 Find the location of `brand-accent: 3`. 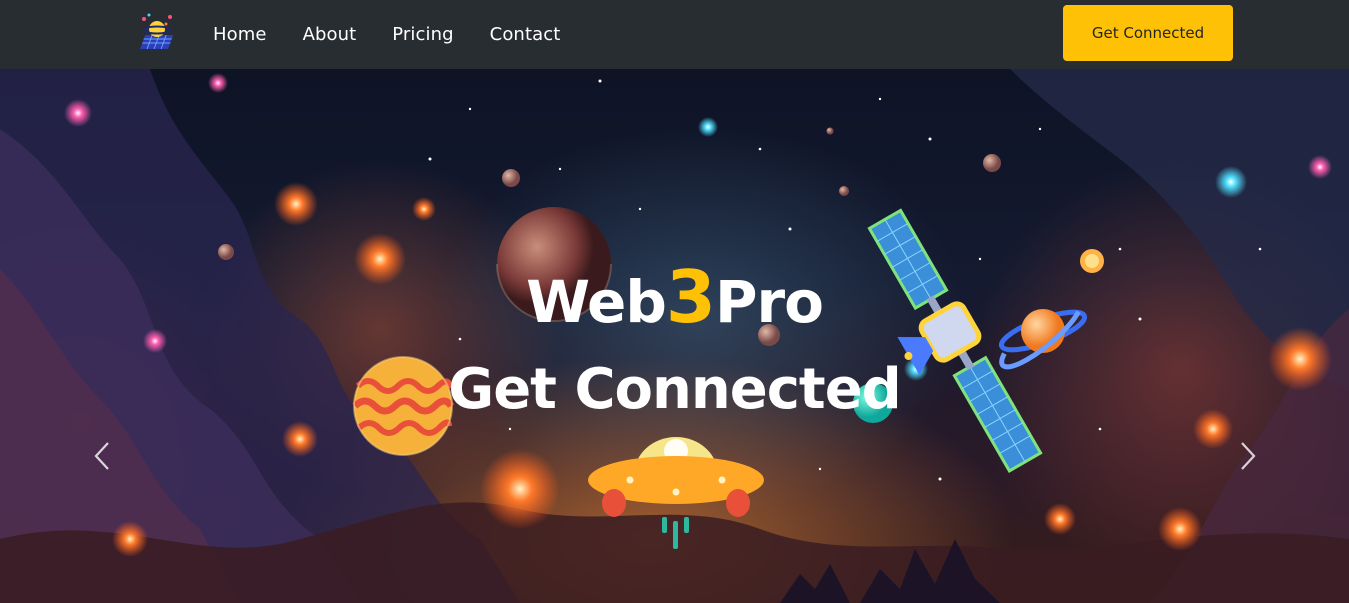

brand-accent: 3 is located at coordinates (690, 297).